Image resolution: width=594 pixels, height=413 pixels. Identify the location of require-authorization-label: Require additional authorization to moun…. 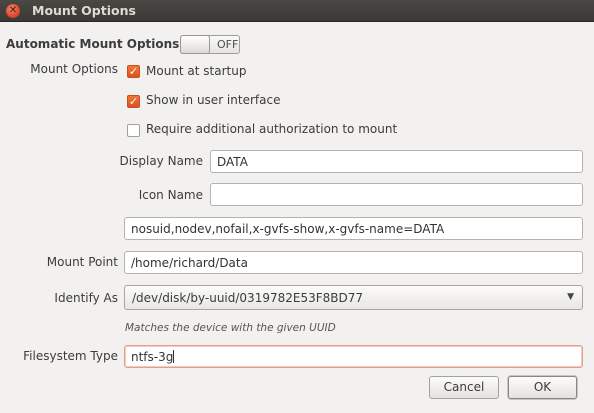
(271, 129).